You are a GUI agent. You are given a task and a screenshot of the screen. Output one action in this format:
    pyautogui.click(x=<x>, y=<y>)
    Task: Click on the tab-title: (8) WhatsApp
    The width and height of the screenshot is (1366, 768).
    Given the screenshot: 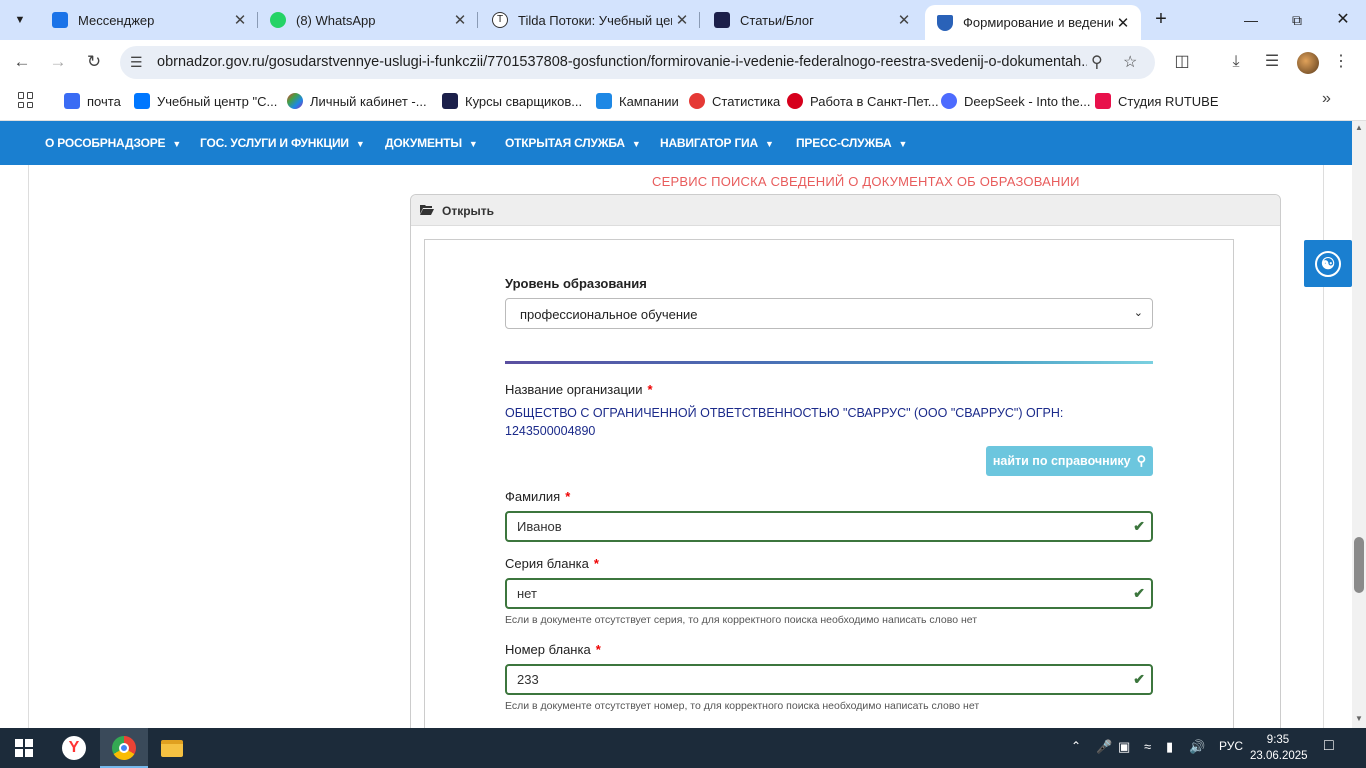 What is the action you would take?
    pyautogui.click(x=336, y=20)
    